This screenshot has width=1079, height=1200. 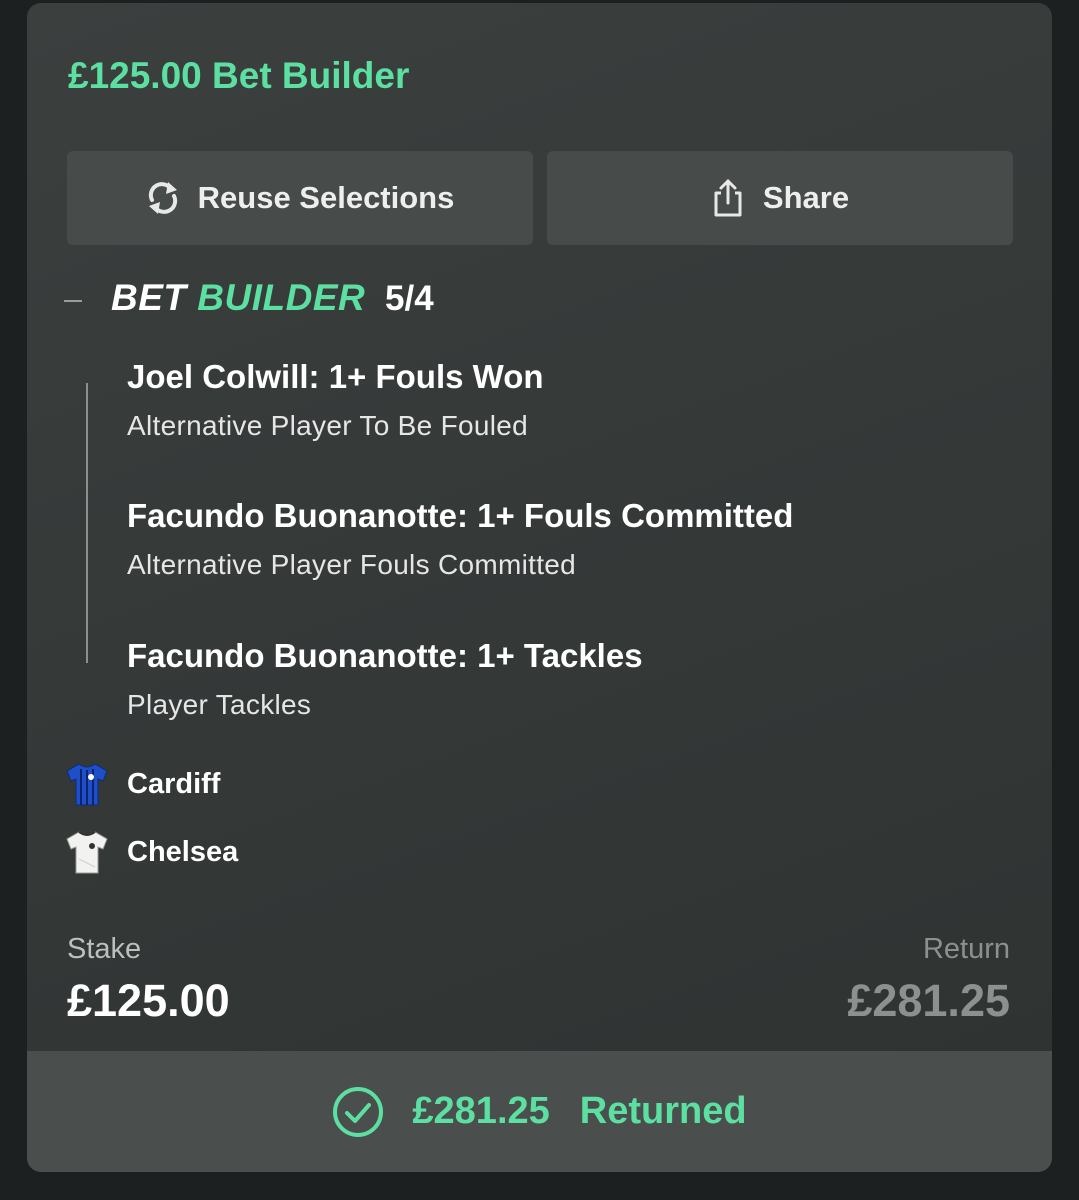 What do you see at coordinates (352, 564) in the screenshot?
I see `selection-market: Alternative Player Fouls Committed` at bounding box center [352, 564].